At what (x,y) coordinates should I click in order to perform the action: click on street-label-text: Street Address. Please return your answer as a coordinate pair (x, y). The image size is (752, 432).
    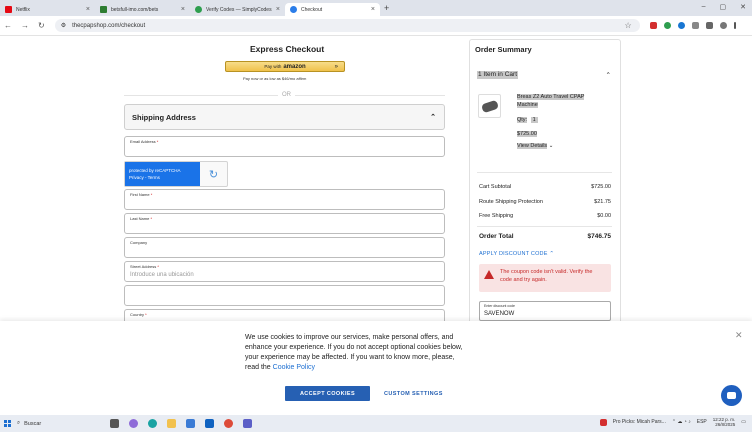
    Looking at the image, I should click on (143, 266).